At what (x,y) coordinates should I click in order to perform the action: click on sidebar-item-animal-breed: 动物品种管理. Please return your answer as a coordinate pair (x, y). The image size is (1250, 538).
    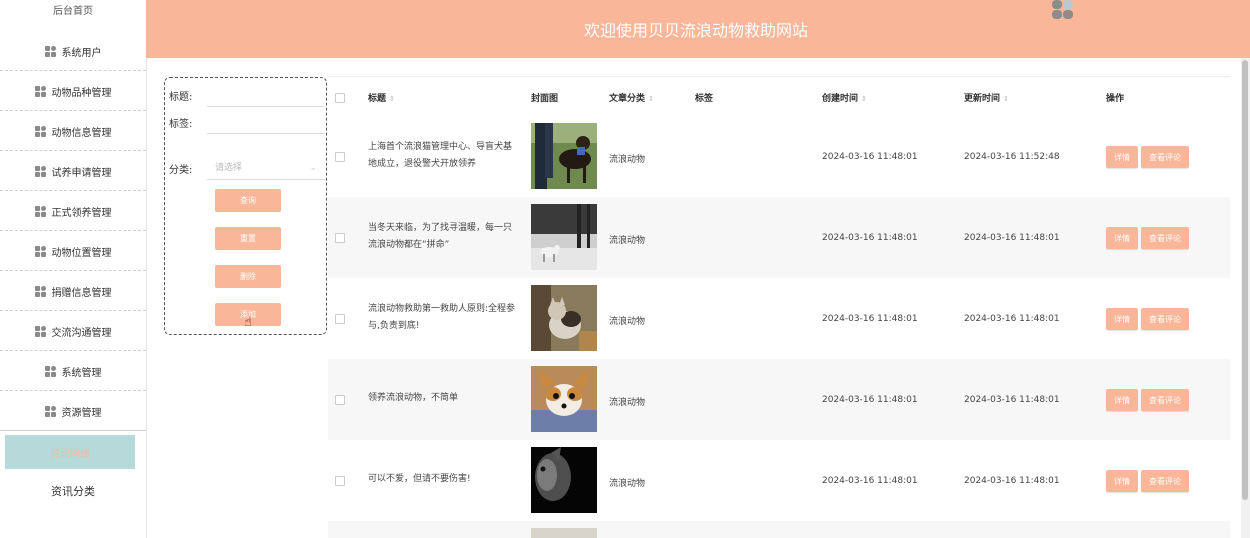
    Looking at the image, I should click on (73, 91).